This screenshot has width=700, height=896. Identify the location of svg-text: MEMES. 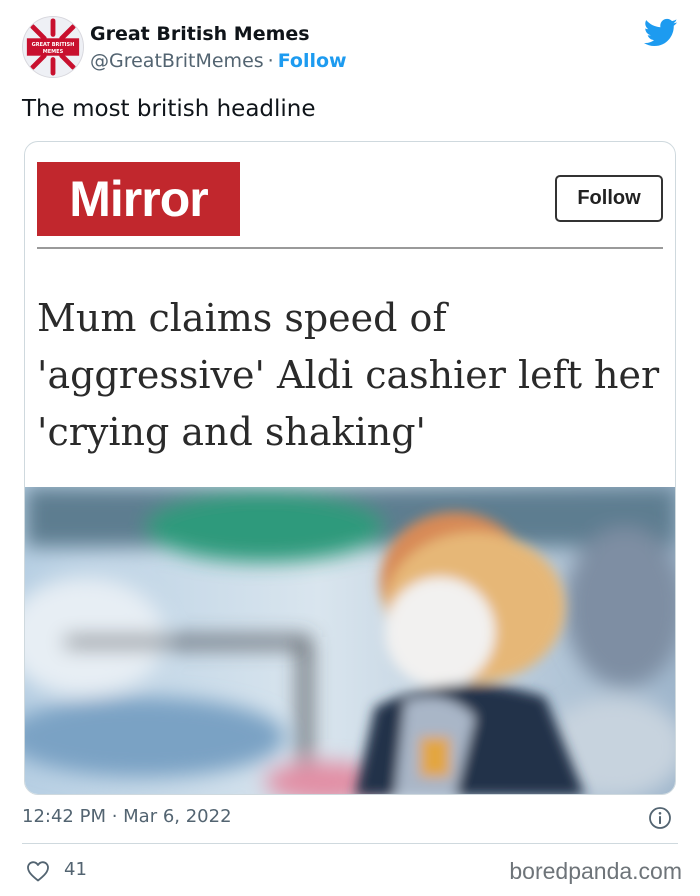
(53, 52).